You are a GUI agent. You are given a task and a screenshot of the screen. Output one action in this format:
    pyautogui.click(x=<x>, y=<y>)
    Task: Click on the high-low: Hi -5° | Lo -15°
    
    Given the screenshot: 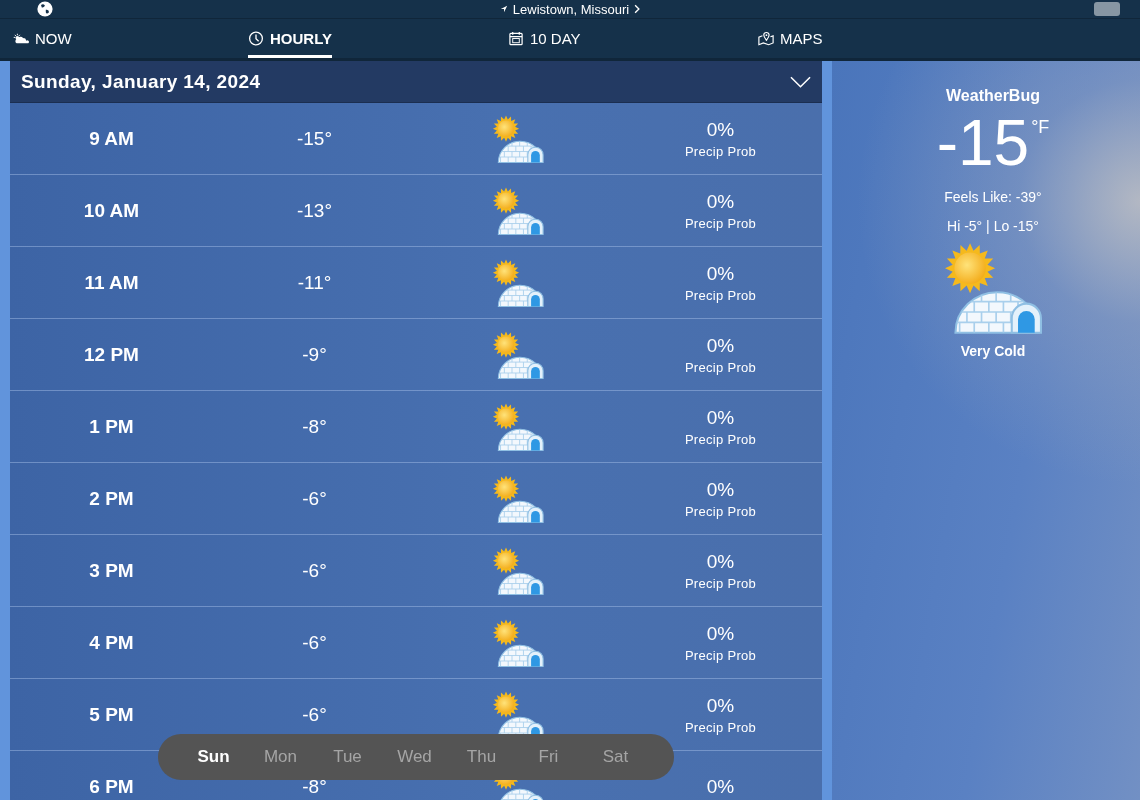 What is the action you would take?
    pyautogui.click(x=993, y=226)
    